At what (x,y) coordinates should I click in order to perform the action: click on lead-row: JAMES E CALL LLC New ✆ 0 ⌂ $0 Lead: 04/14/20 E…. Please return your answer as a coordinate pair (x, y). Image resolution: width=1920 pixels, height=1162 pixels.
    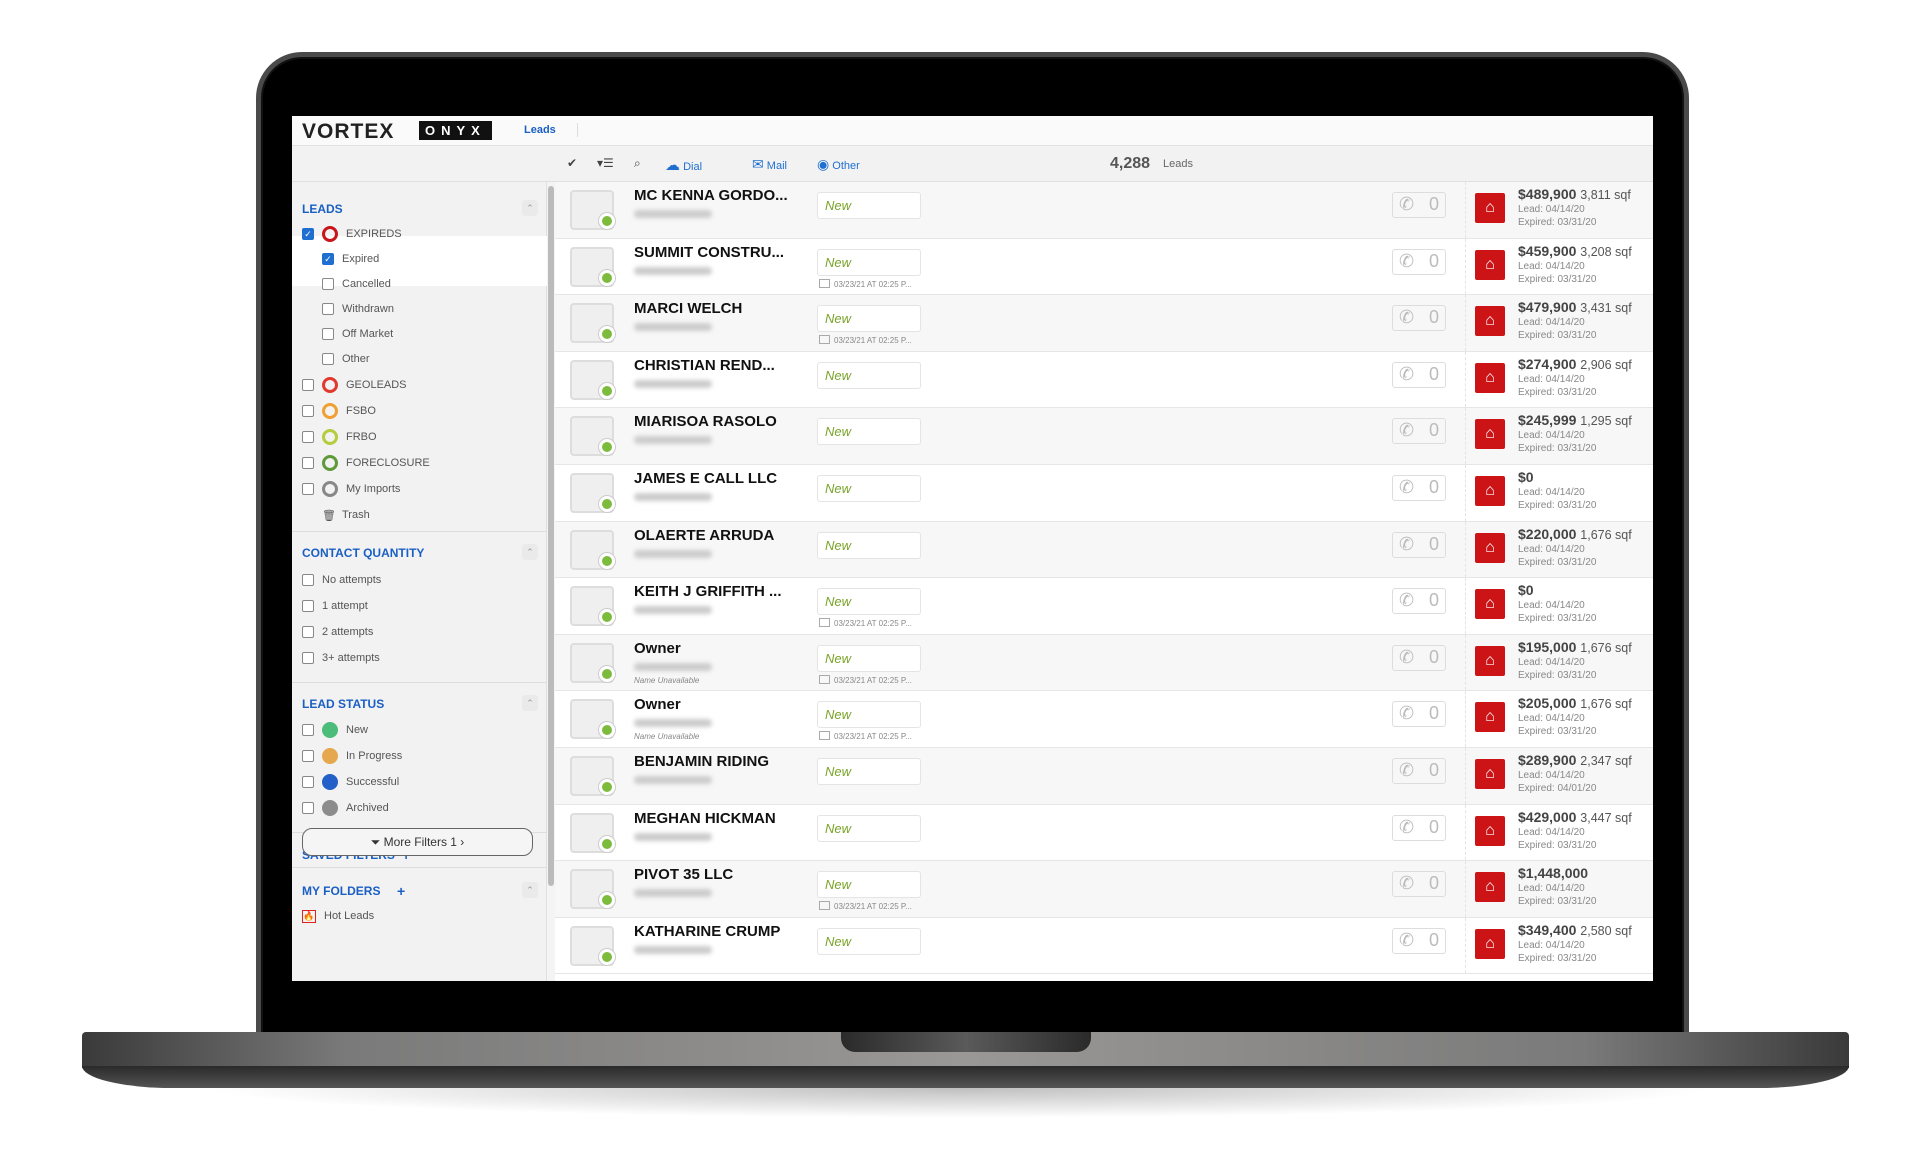
    Looking at the image, I should click on (1104, 493).